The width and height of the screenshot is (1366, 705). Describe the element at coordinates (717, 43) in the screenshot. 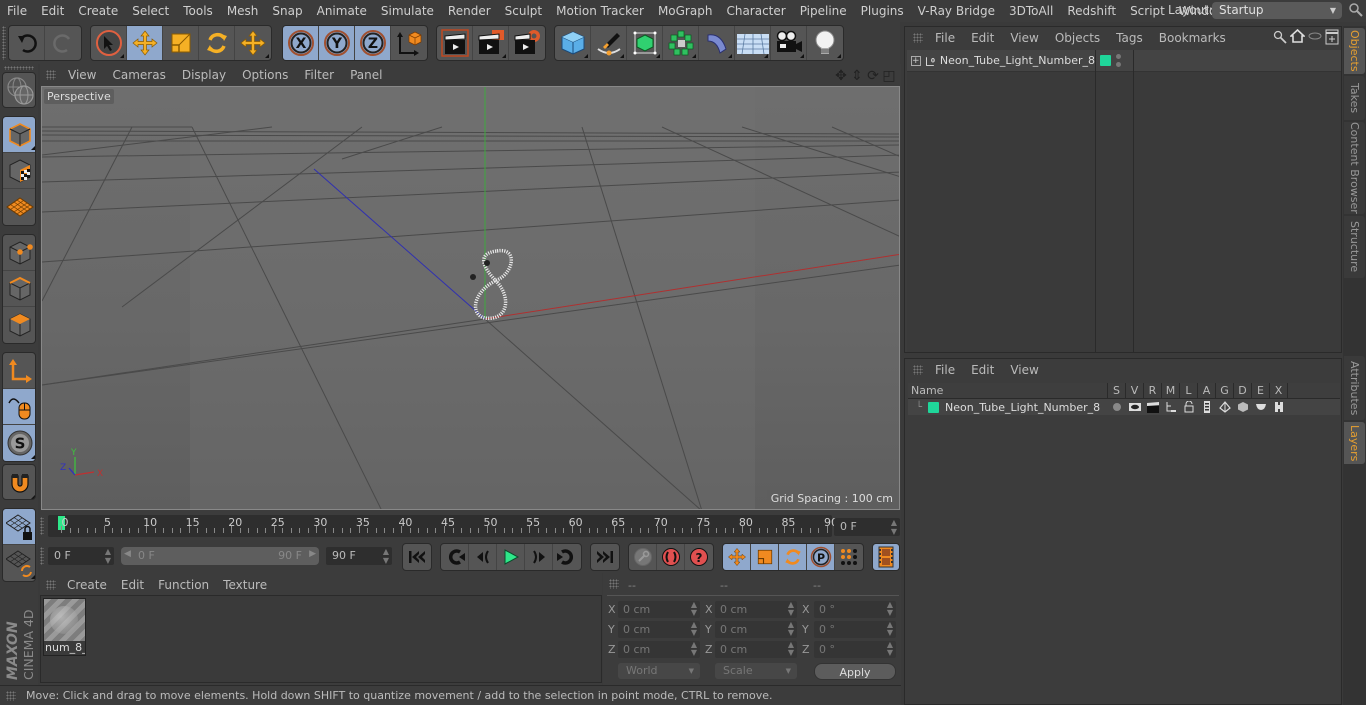

I see `add-deformer-button` at that location.